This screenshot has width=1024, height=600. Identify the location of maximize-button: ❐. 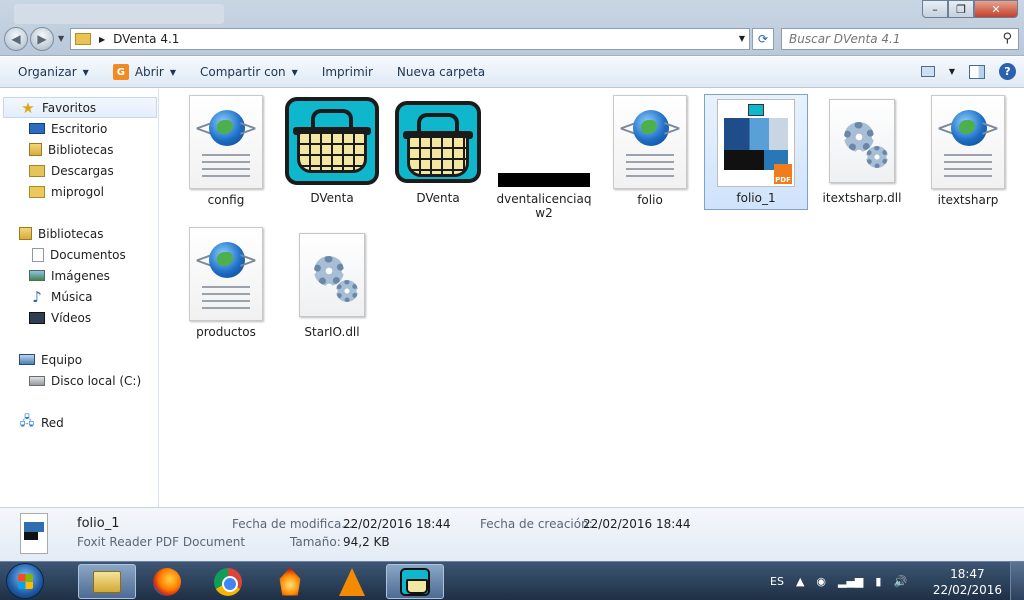
(961, 9).